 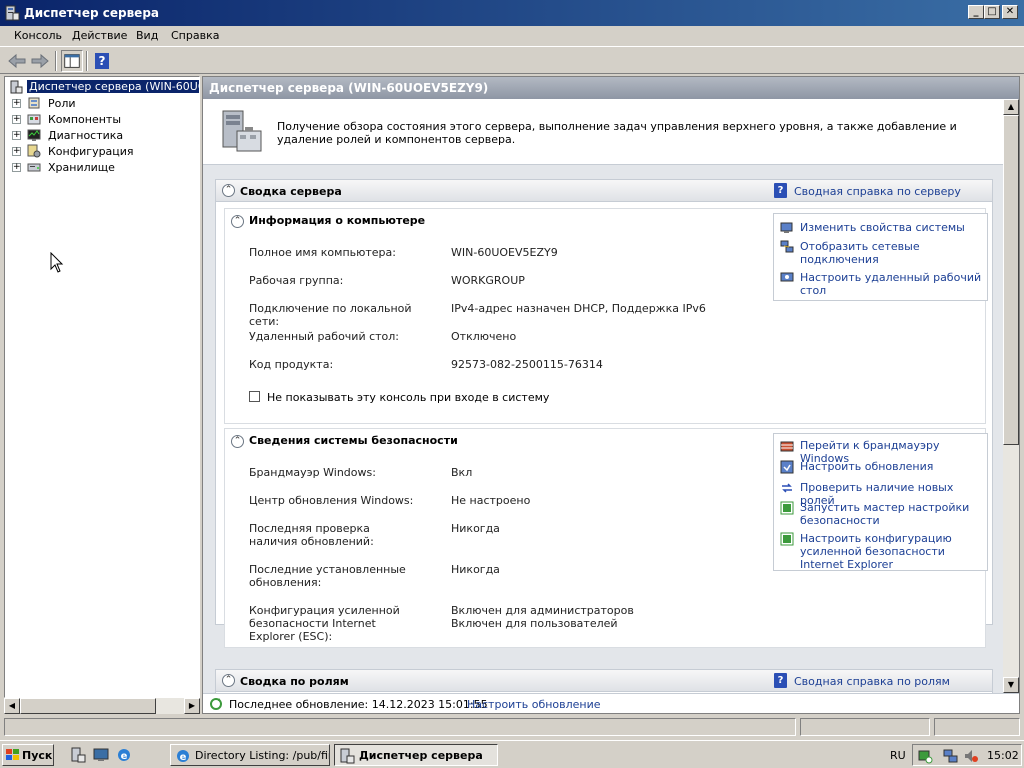 I want to click on roles-help-link: Сводная справка по ролям, so click(x=872, y=681).